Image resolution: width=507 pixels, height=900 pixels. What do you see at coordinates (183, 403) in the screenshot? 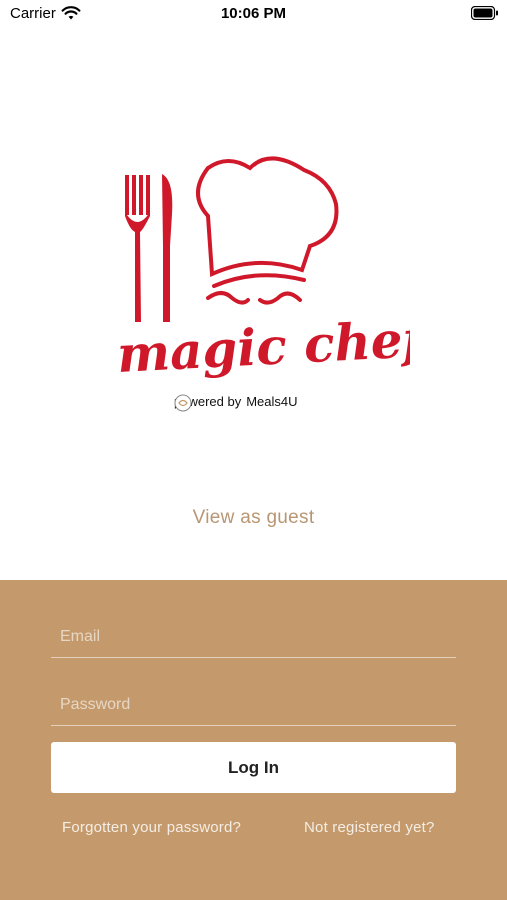
I see `meals4u-logo-icon` at bounding box center [183, 403].